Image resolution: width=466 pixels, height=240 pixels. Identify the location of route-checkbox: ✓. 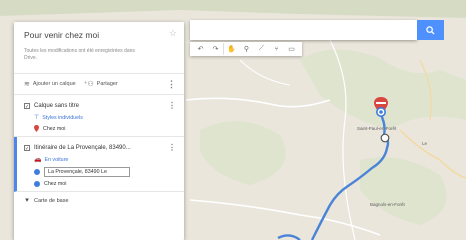
(27, 148).